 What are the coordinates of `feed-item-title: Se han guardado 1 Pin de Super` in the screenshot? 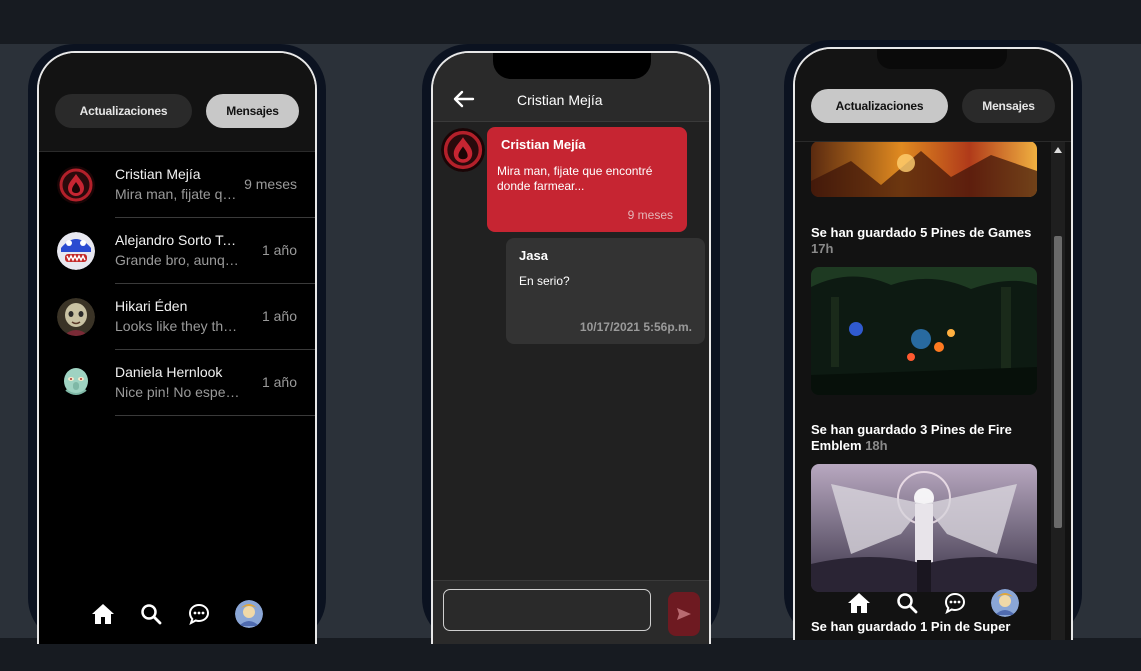 It's located at (926, 627).